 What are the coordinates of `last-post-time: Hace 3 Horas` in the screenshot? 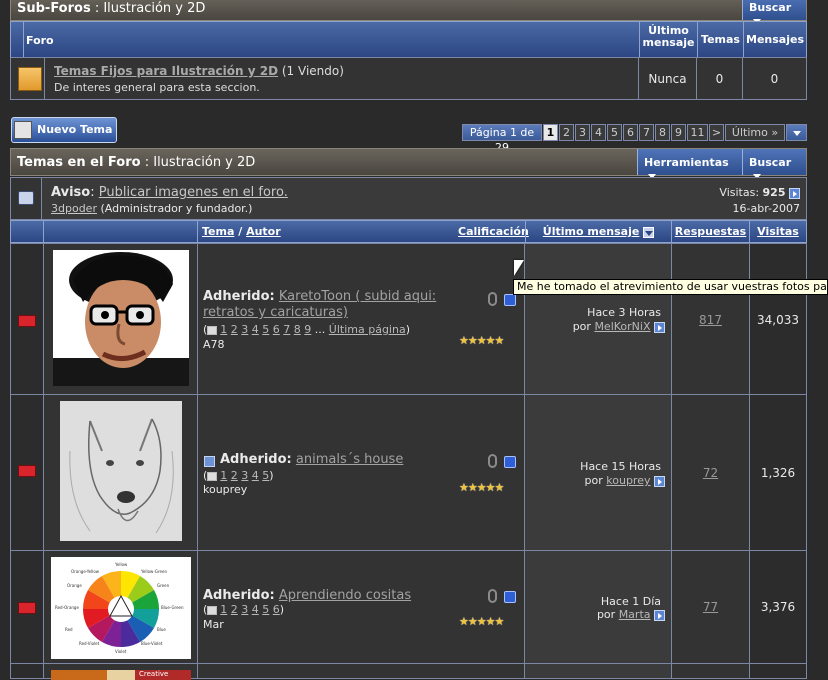 It's located at (624, 312).